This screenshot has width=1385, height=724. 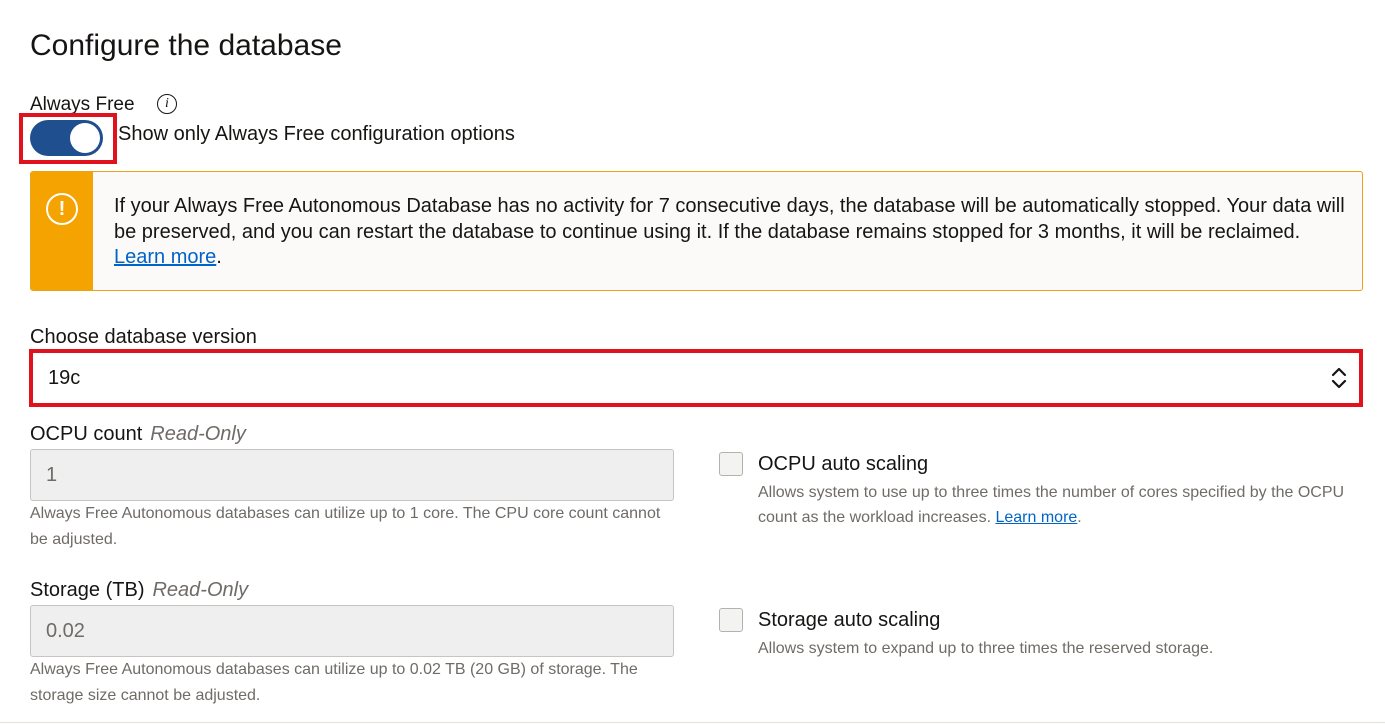 I want to click on info-icon: i, so click(x=167, y=104).